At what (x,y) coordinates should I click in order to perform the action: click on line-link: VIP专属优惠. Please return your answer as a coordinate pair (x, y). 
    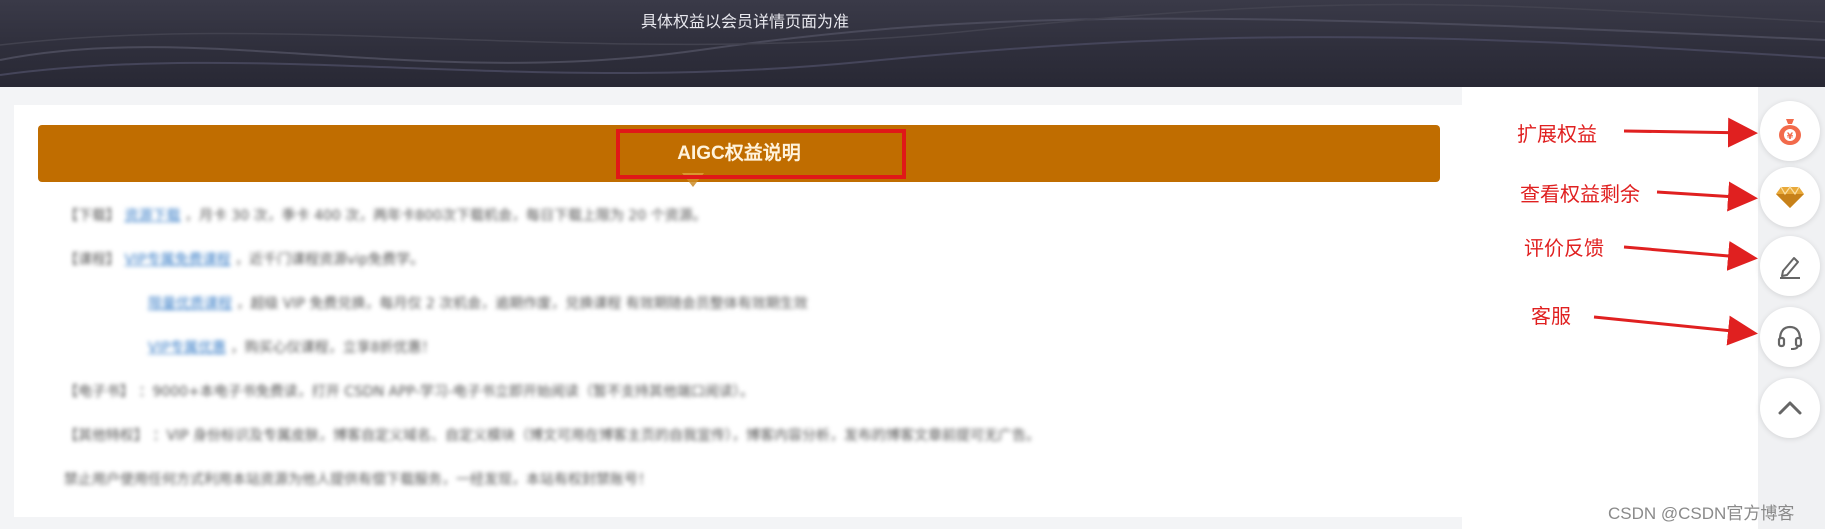
    Looking at the image, I should click on (187, 348).